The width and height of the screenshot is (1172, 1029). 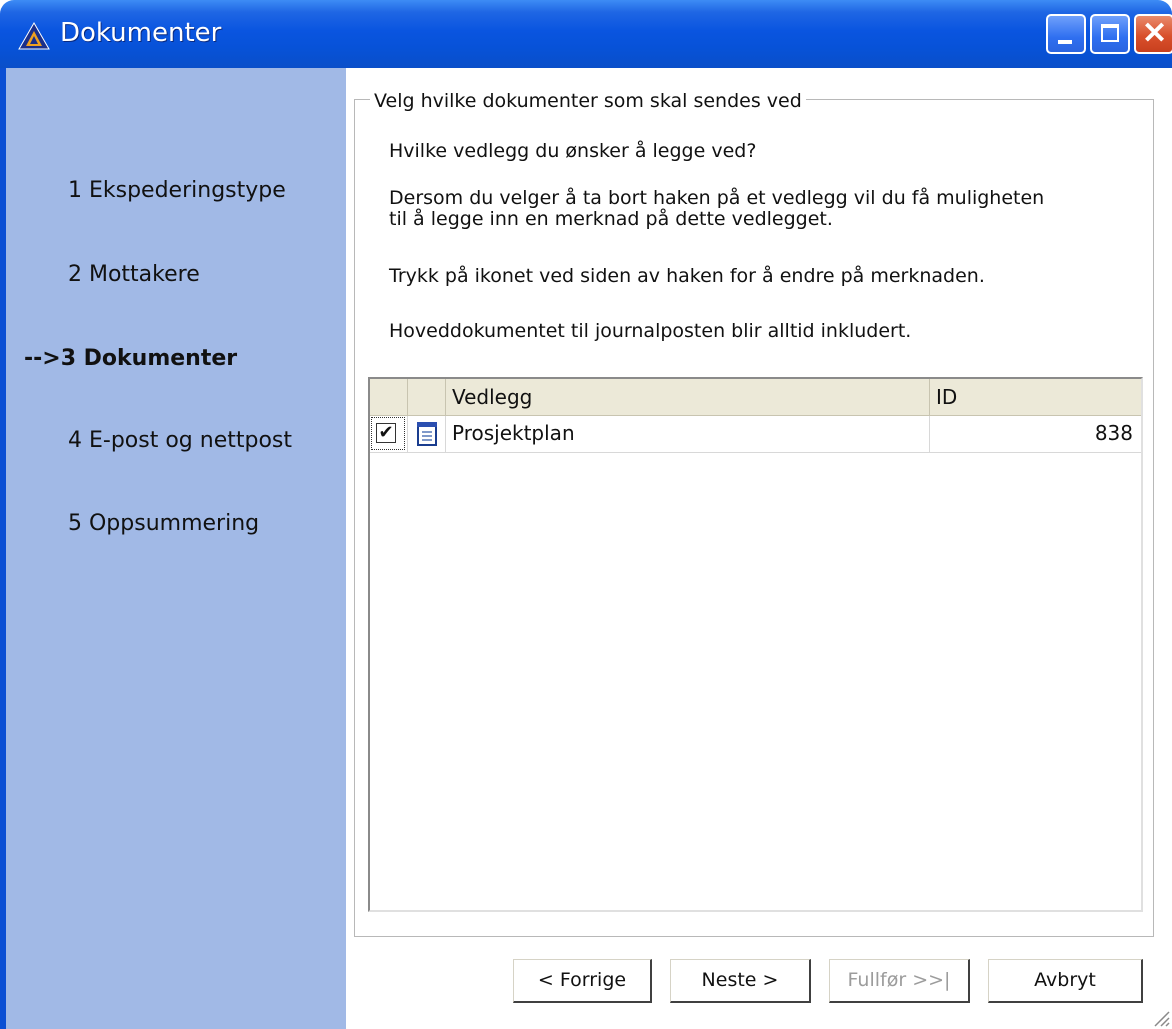 I want to click on step-dokumenter-active: -->3 Dokumenter, so click(x=131, y=358).